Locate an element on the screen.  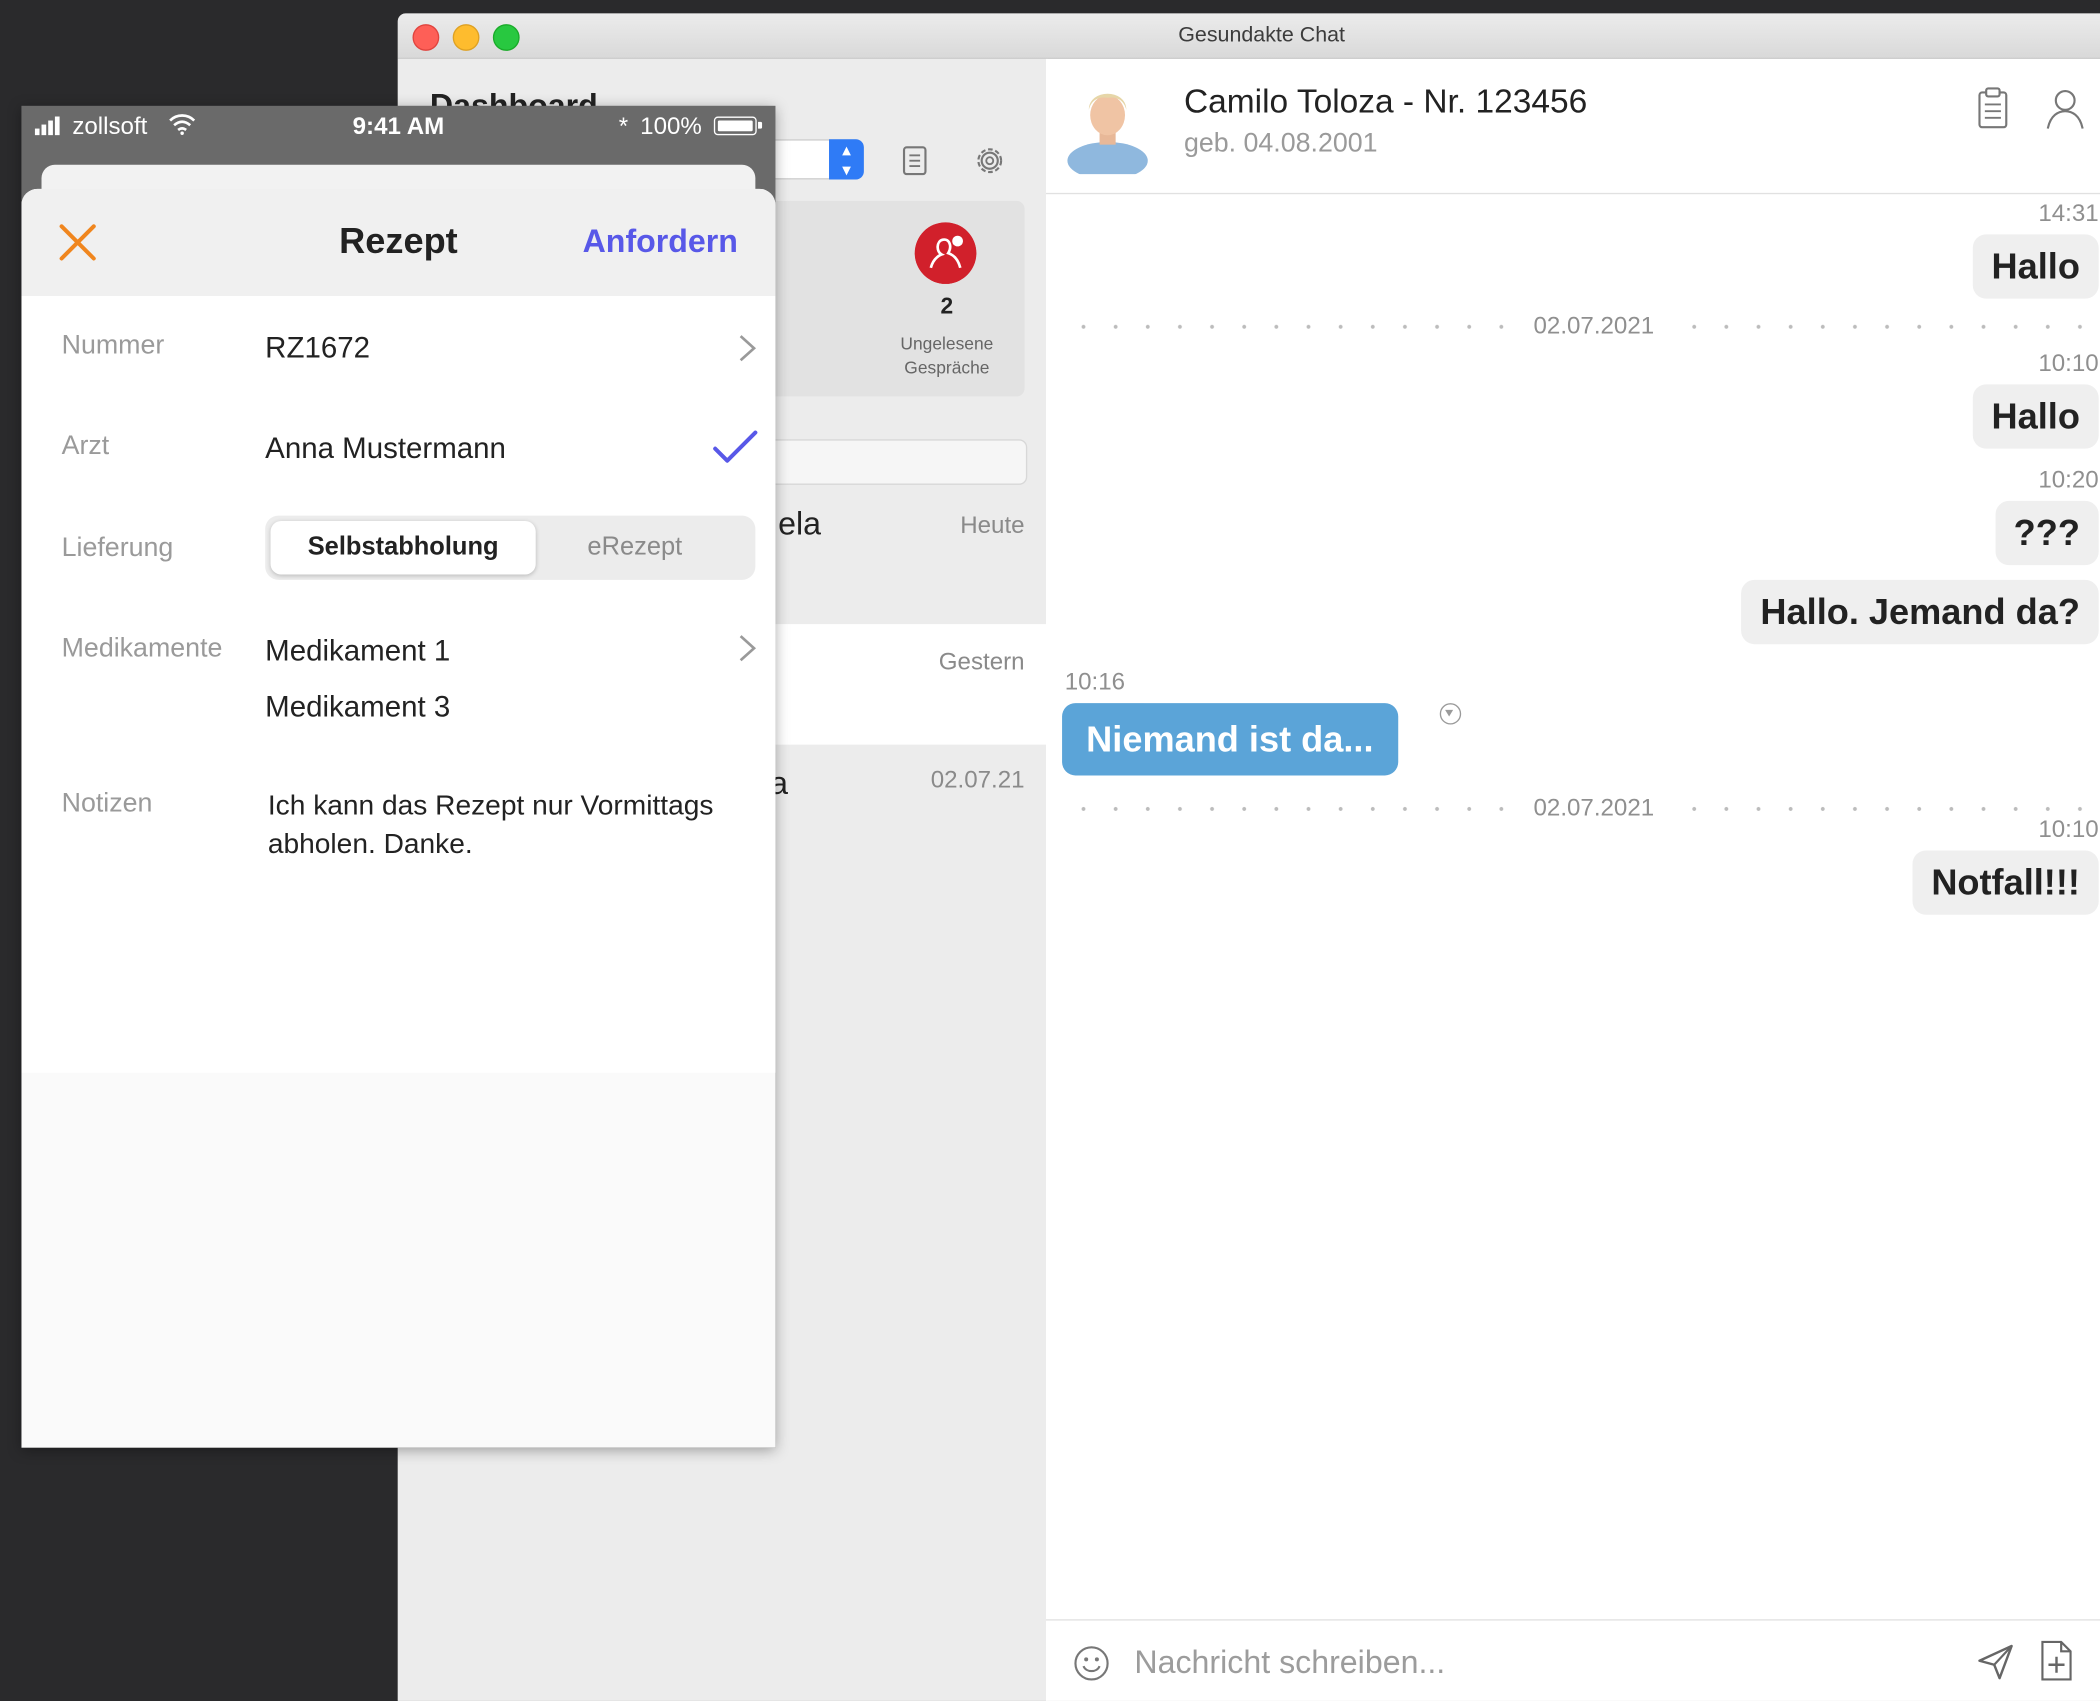
segment-erezept: eRezept is located at coordinates (635, 548).